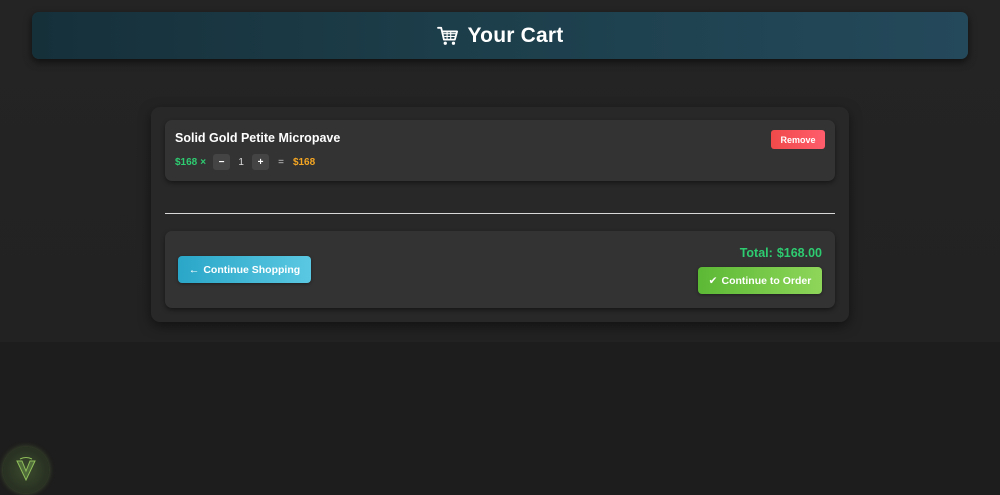  Describe the element at coordinates (222, 162) in the screenshot. I see `decrease-quantity-button: −` at that location.